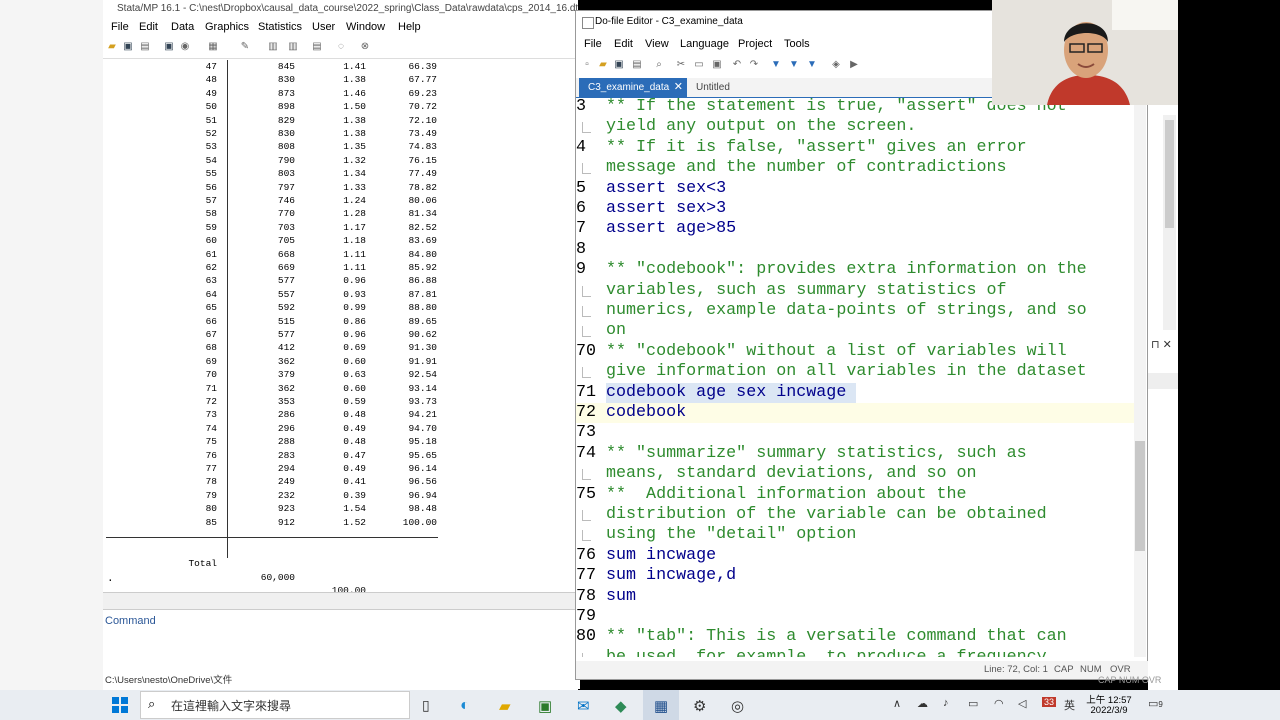 The width and height of the screenshot is (1280, 720). What do you see at coordinates (365, 47) in the screenshot?
I see `break-icon: ⊗` at bounding box center [365, 47].